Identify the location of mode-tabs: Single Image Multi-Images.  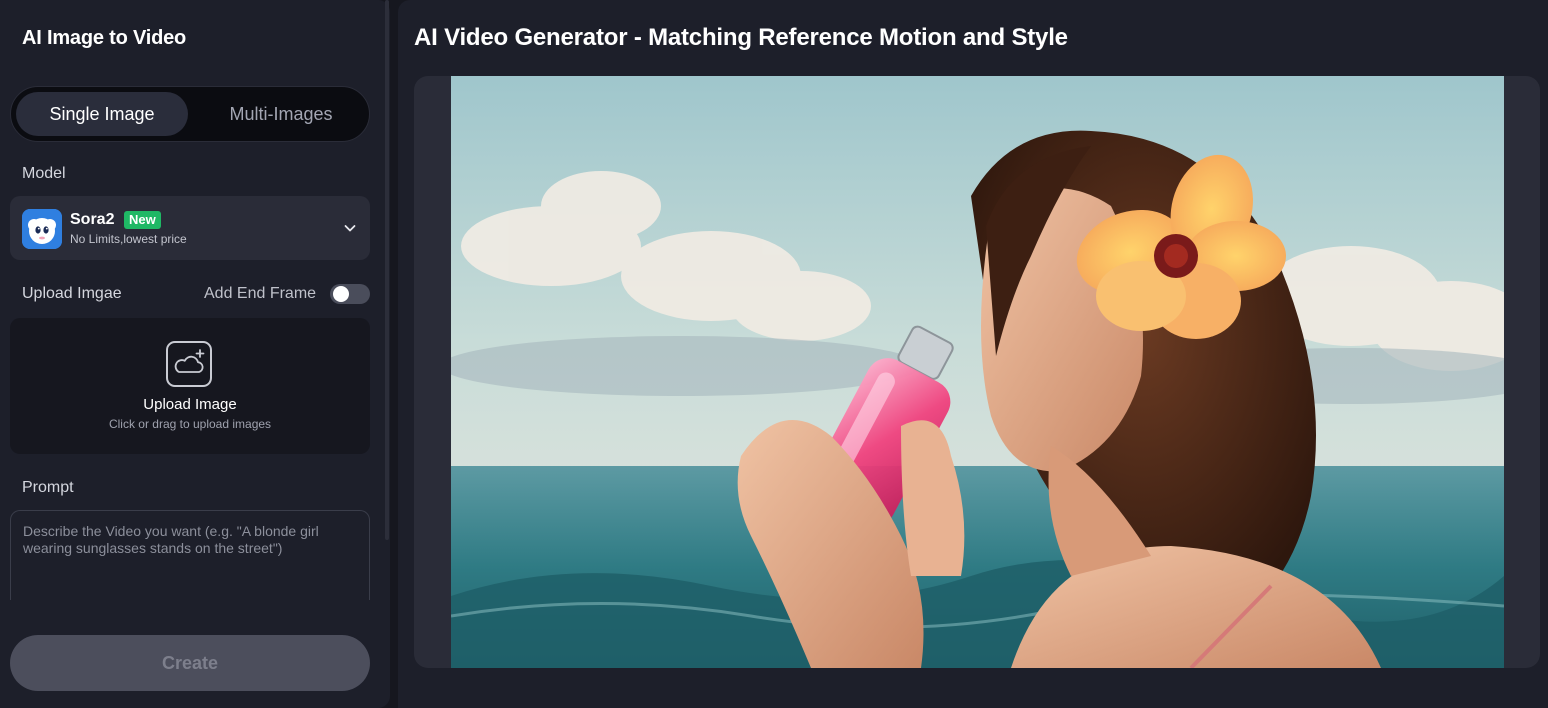
(190, 114).